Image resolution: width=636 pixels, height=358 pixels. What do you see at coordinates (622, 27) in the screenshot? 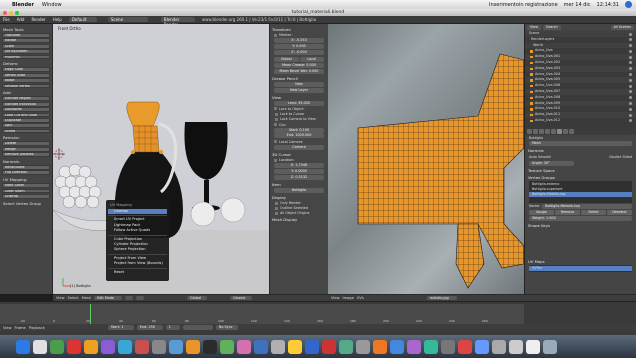
I see `outliner-filter-select: All Scenes` at bounding box center [622, 27].